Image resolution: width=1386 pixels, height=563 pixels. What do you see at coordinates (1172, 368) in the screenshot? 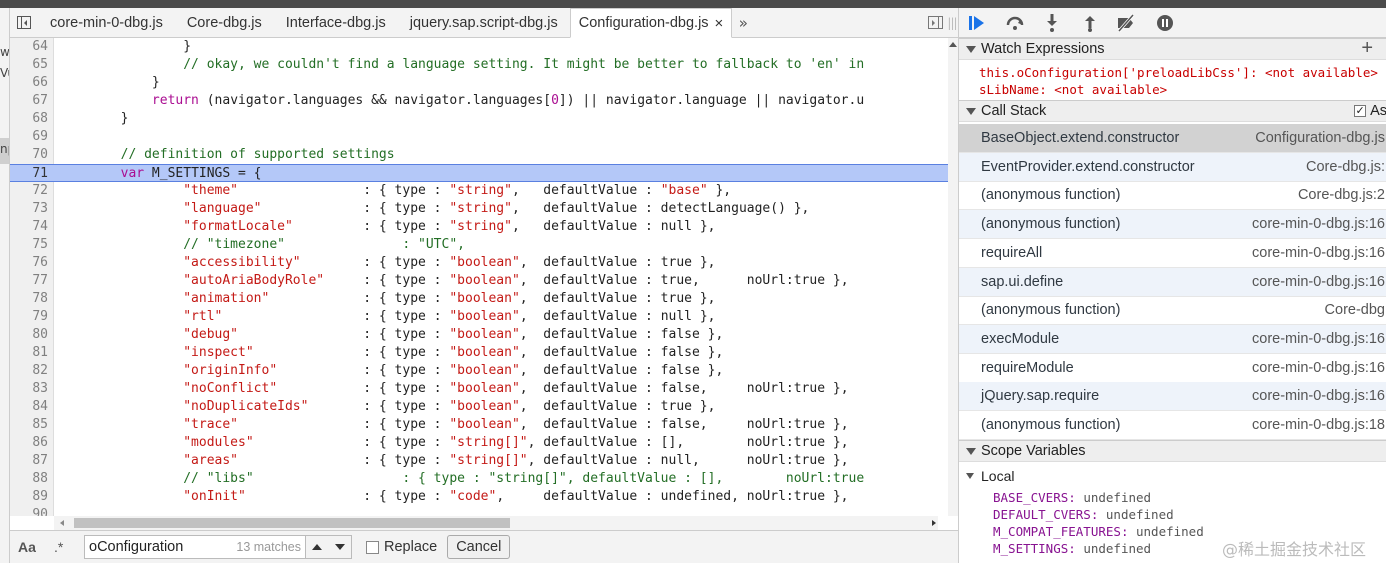
I see `call-frame: requireModule core-min-0-dbg.js:16` at bounding box center [1172, 368].